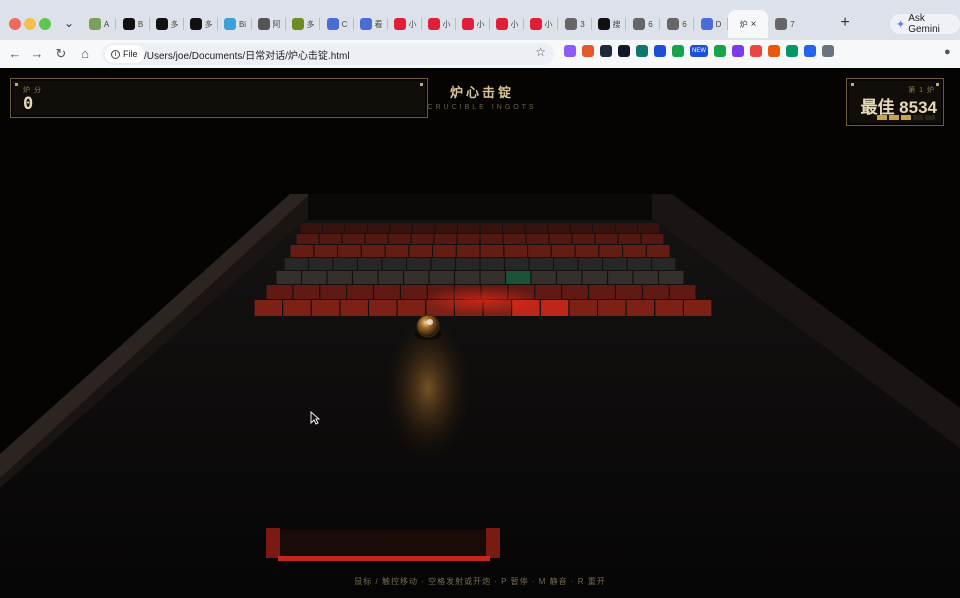  I want to click on tab-label: 阿, so click(276, 24).